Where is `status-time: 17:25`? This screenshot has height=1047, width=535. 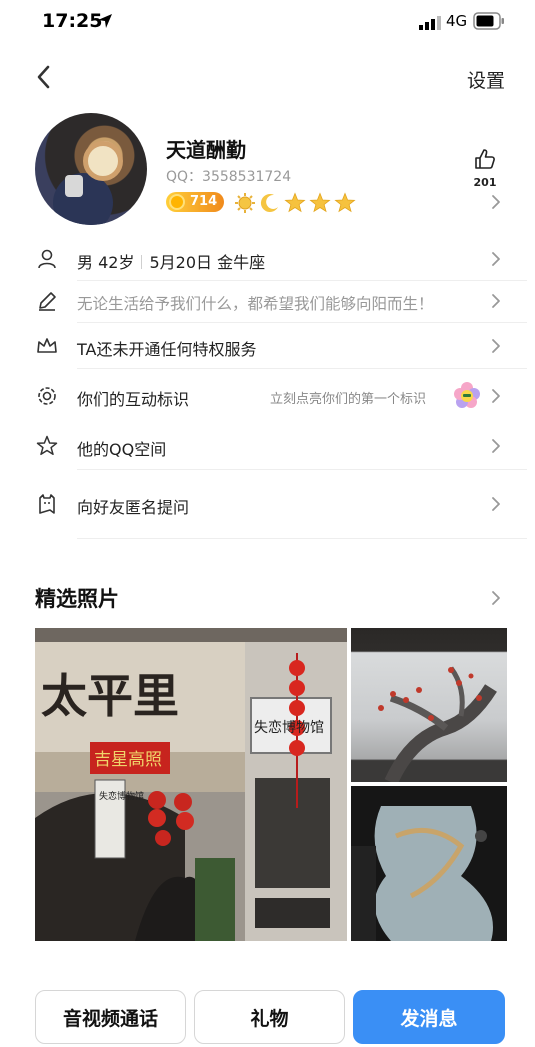
status-time: 17:25 is located at coordinates (72, 21).